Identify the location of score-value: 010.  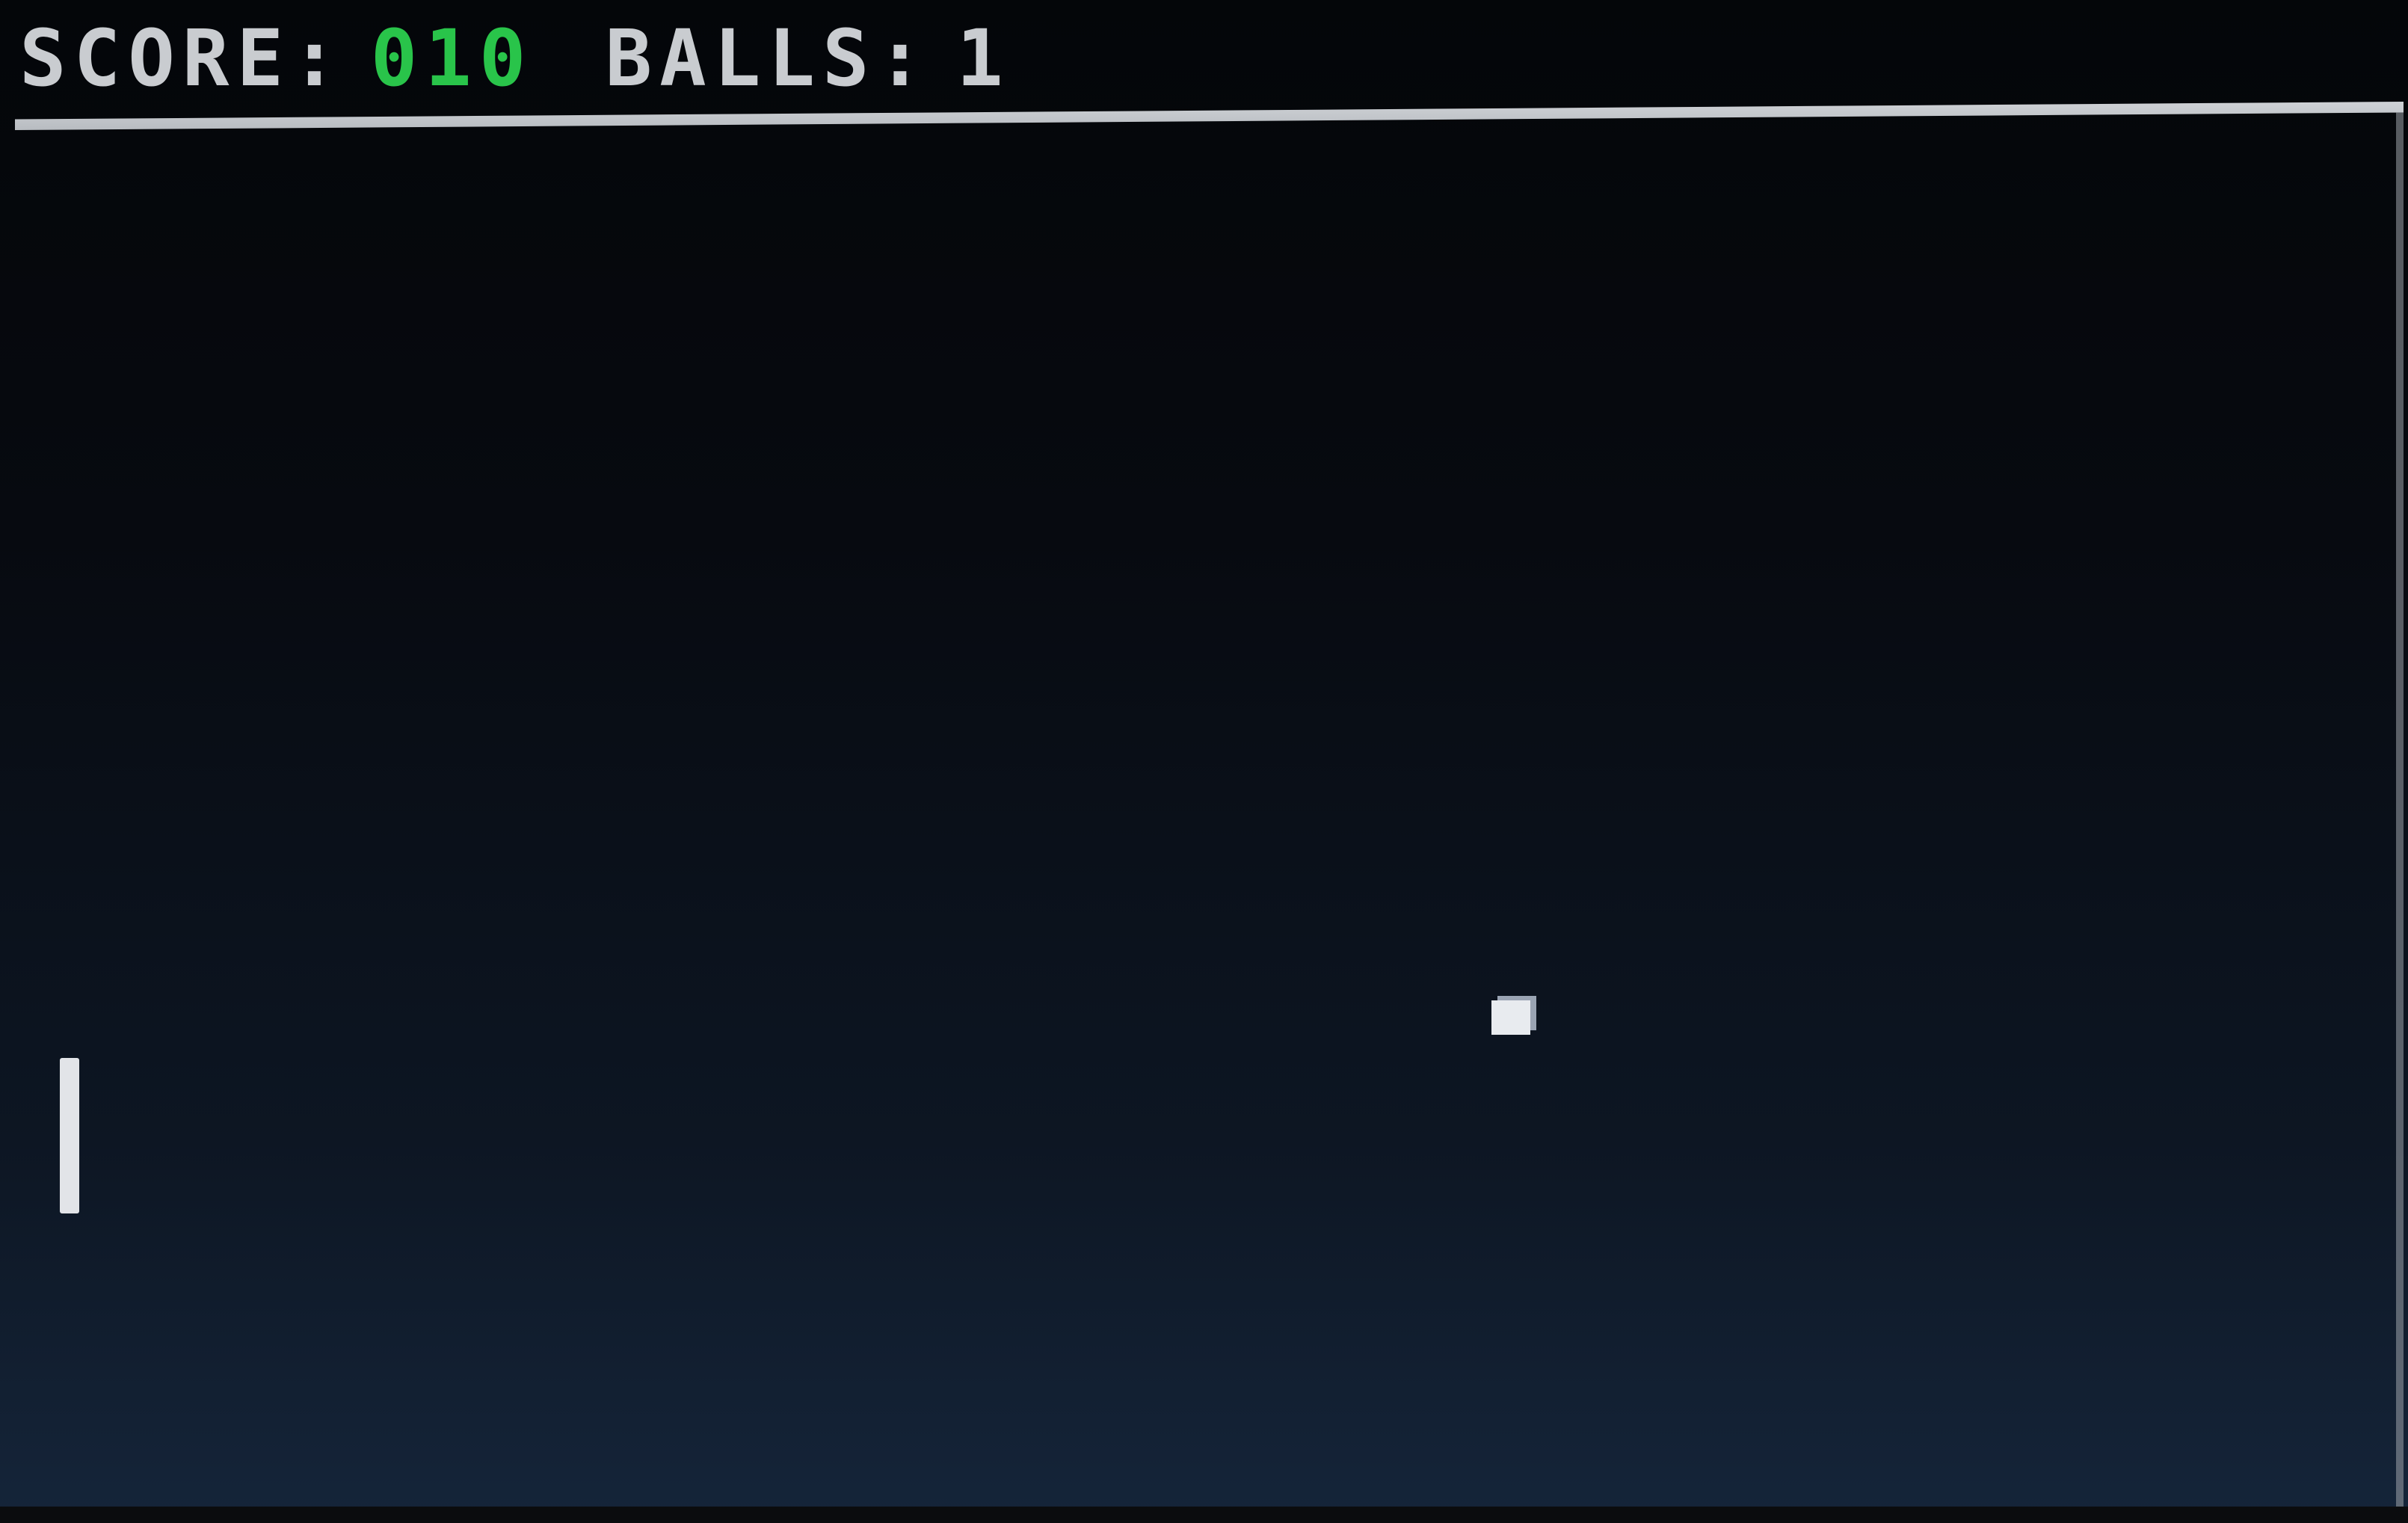
(452, 59).